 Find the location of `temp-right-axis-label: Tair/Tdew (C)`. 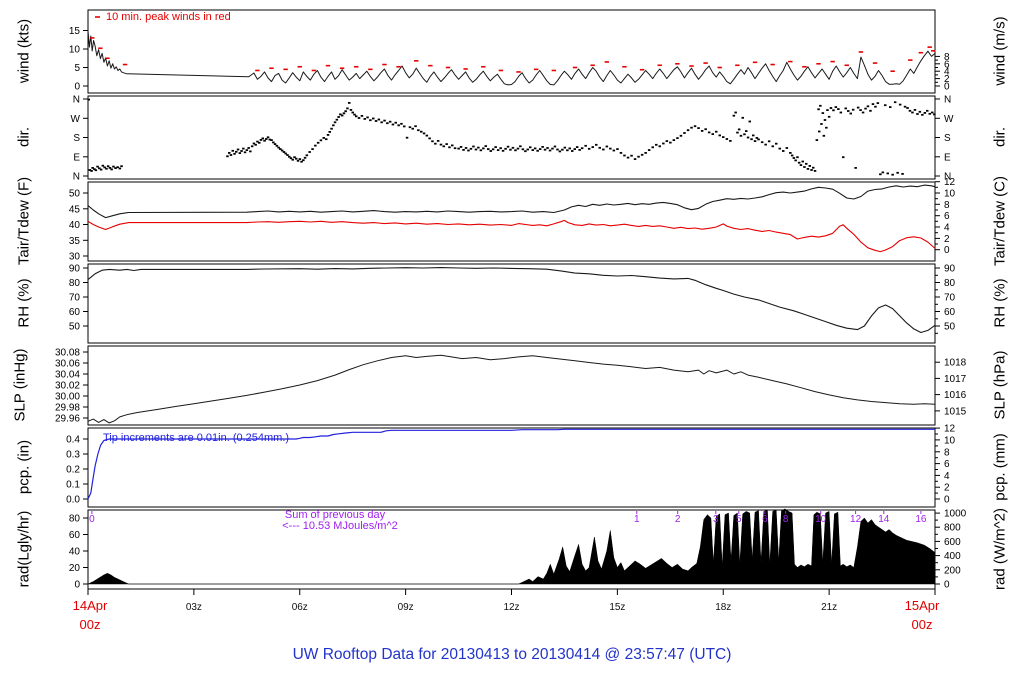

temp-right-axis-label: Tair/Tdew (C) is located at coordinates (1000, 221).